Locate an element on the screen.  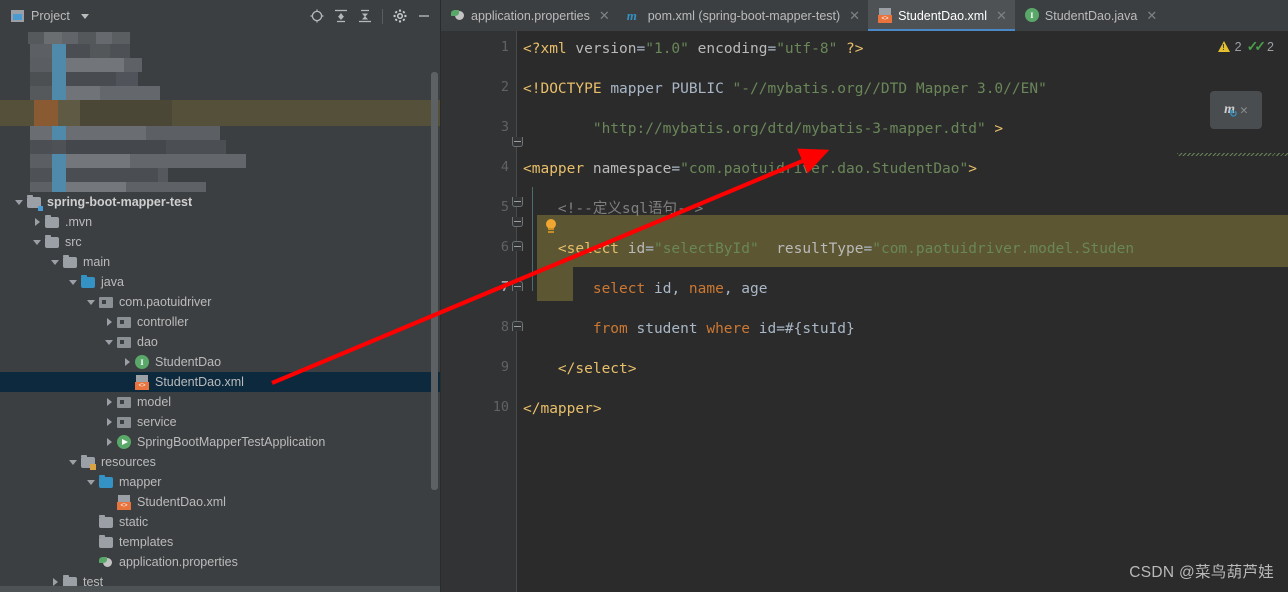
tree-item-.mvn: .mvn is located at coordinates (220, 222).